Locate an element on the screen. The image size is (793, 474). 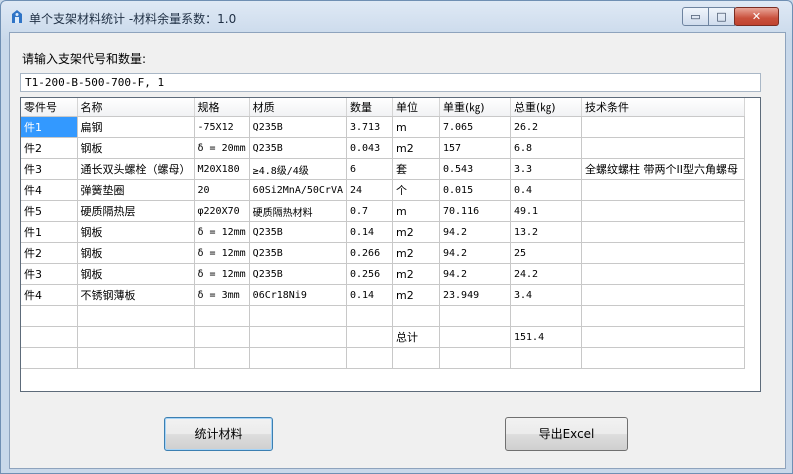
table-cell: 3.713 is located at coordinates (369, 127).